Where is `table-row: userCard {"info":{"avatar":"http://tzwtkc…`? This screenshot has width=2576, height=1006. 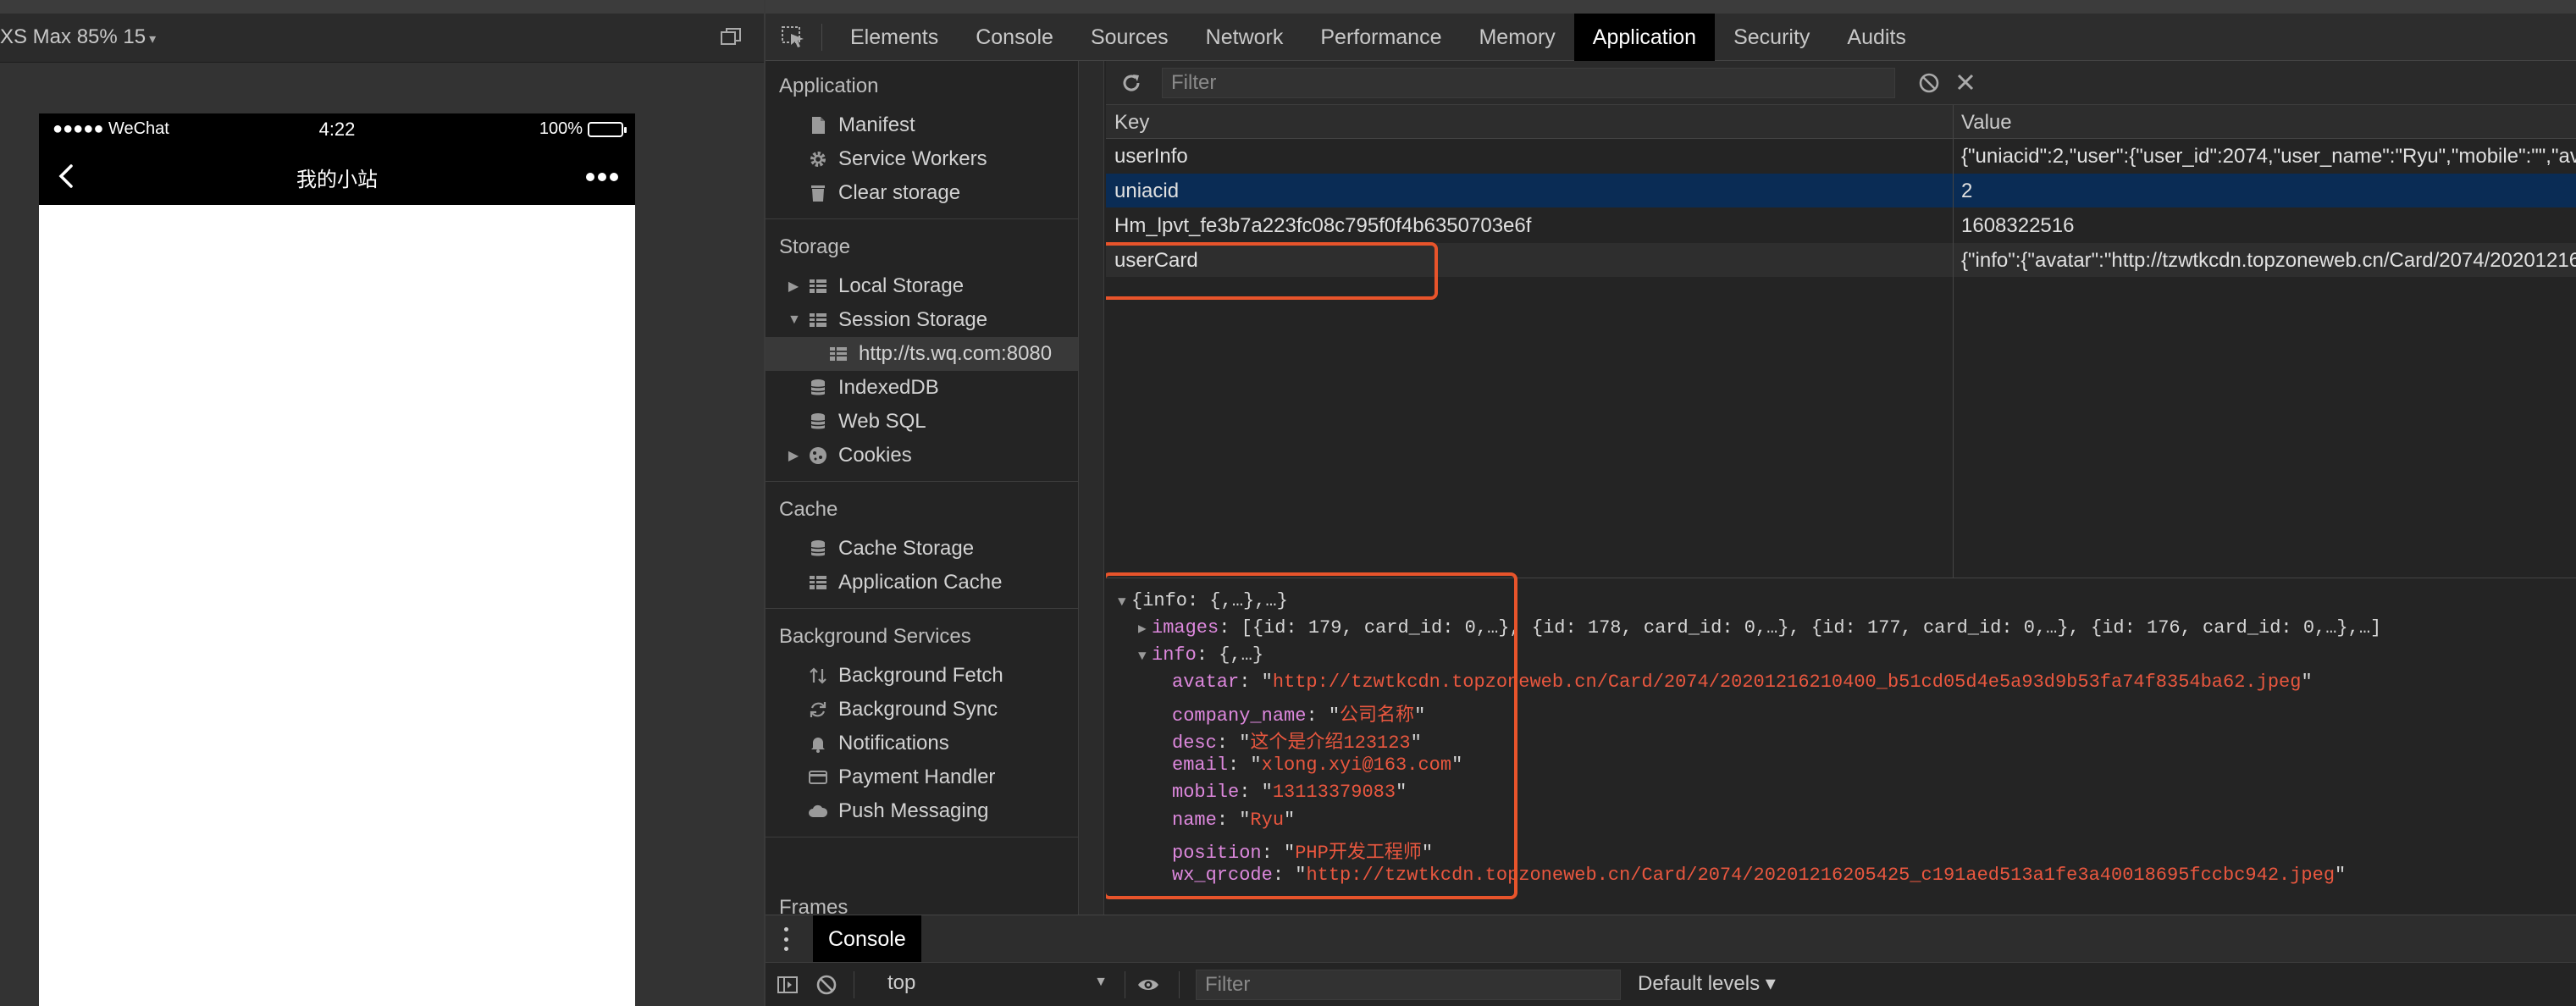
table-row: userCard {"info":{"avatar":"http://tzwtkc… is located at coordinates (1841, 260).